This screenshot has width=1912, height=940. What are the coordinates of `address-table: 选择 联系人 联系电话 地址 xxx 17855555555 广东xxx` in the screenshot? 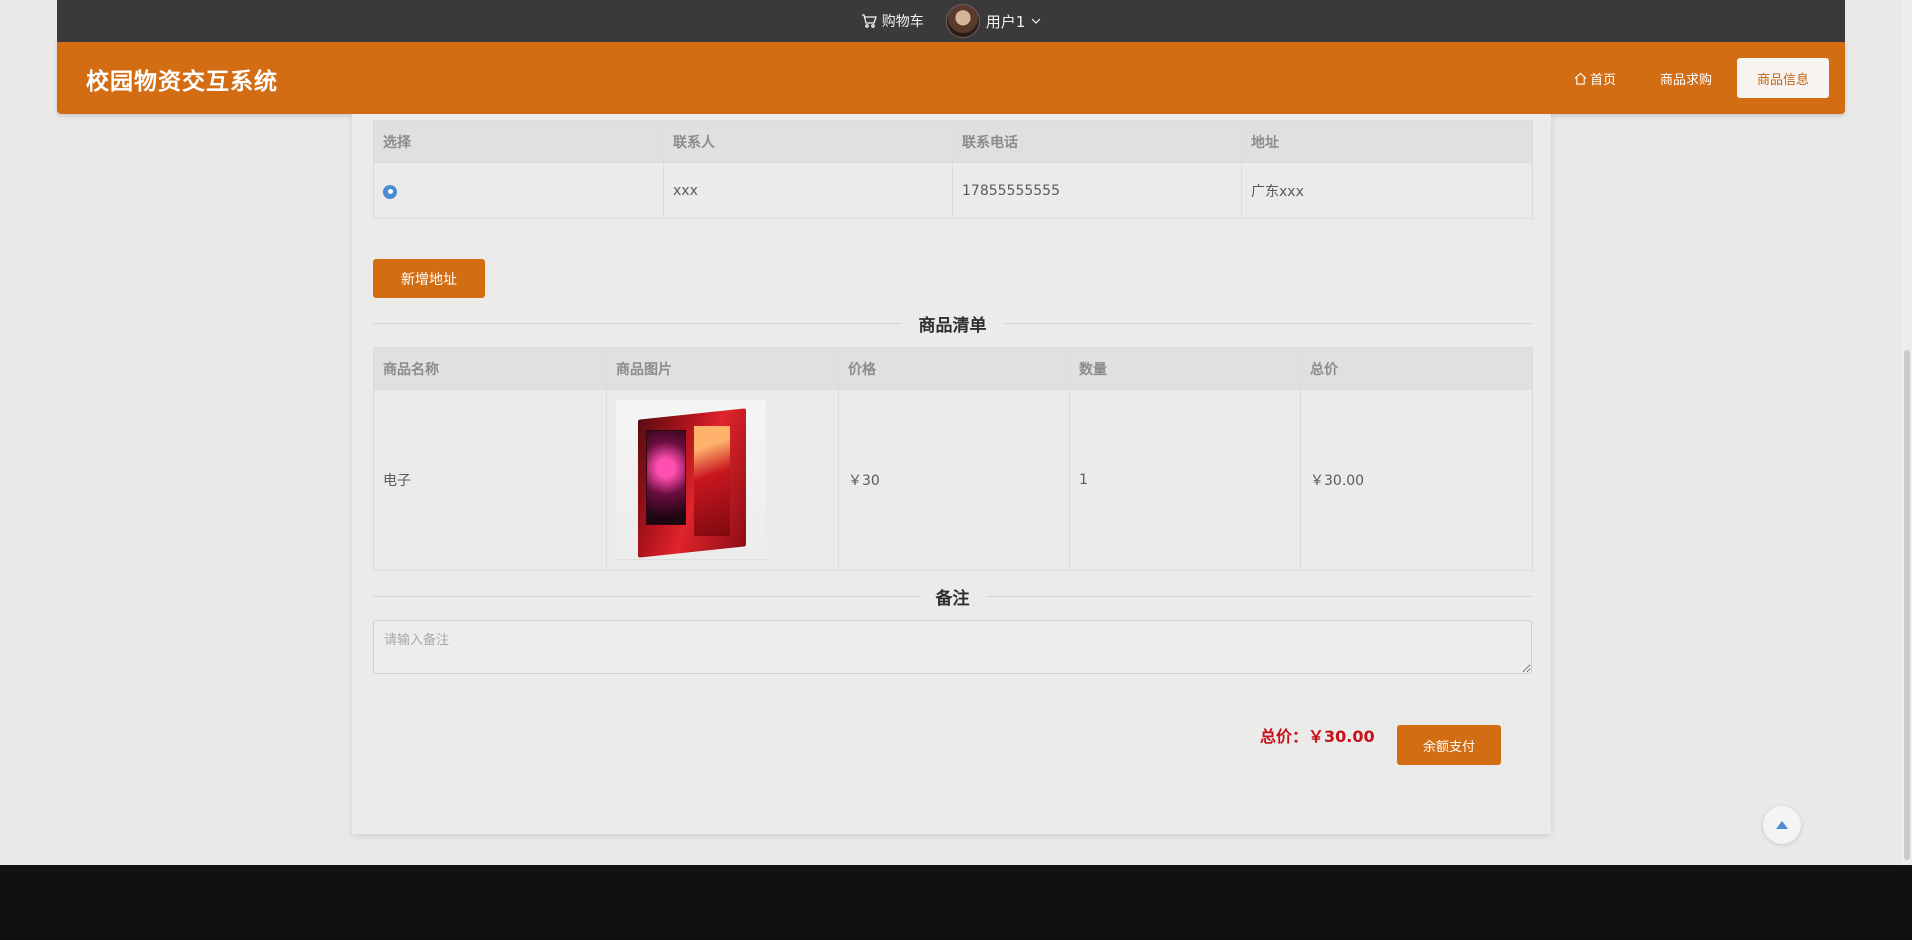 It's located at (953, 169).